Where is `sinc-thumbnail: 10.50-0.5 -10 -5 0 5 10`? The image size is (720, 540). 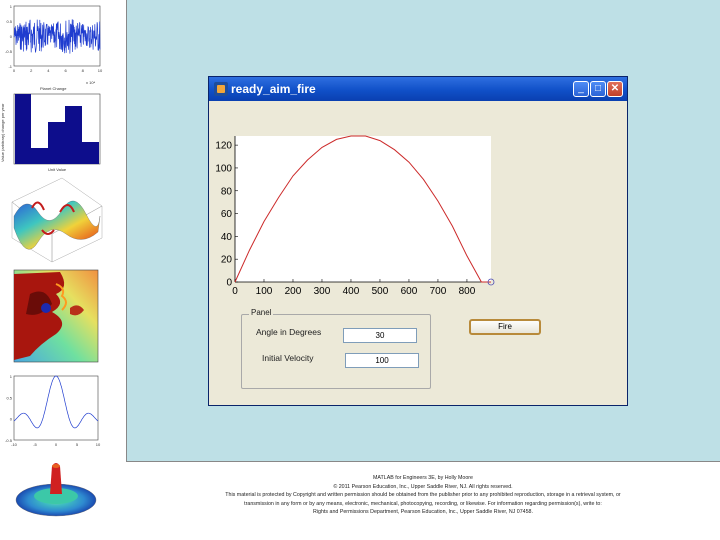
sinc-thumbnail: 10.50-0.5 -10 -5 0 5 10 is located at coordinates (55, 412).